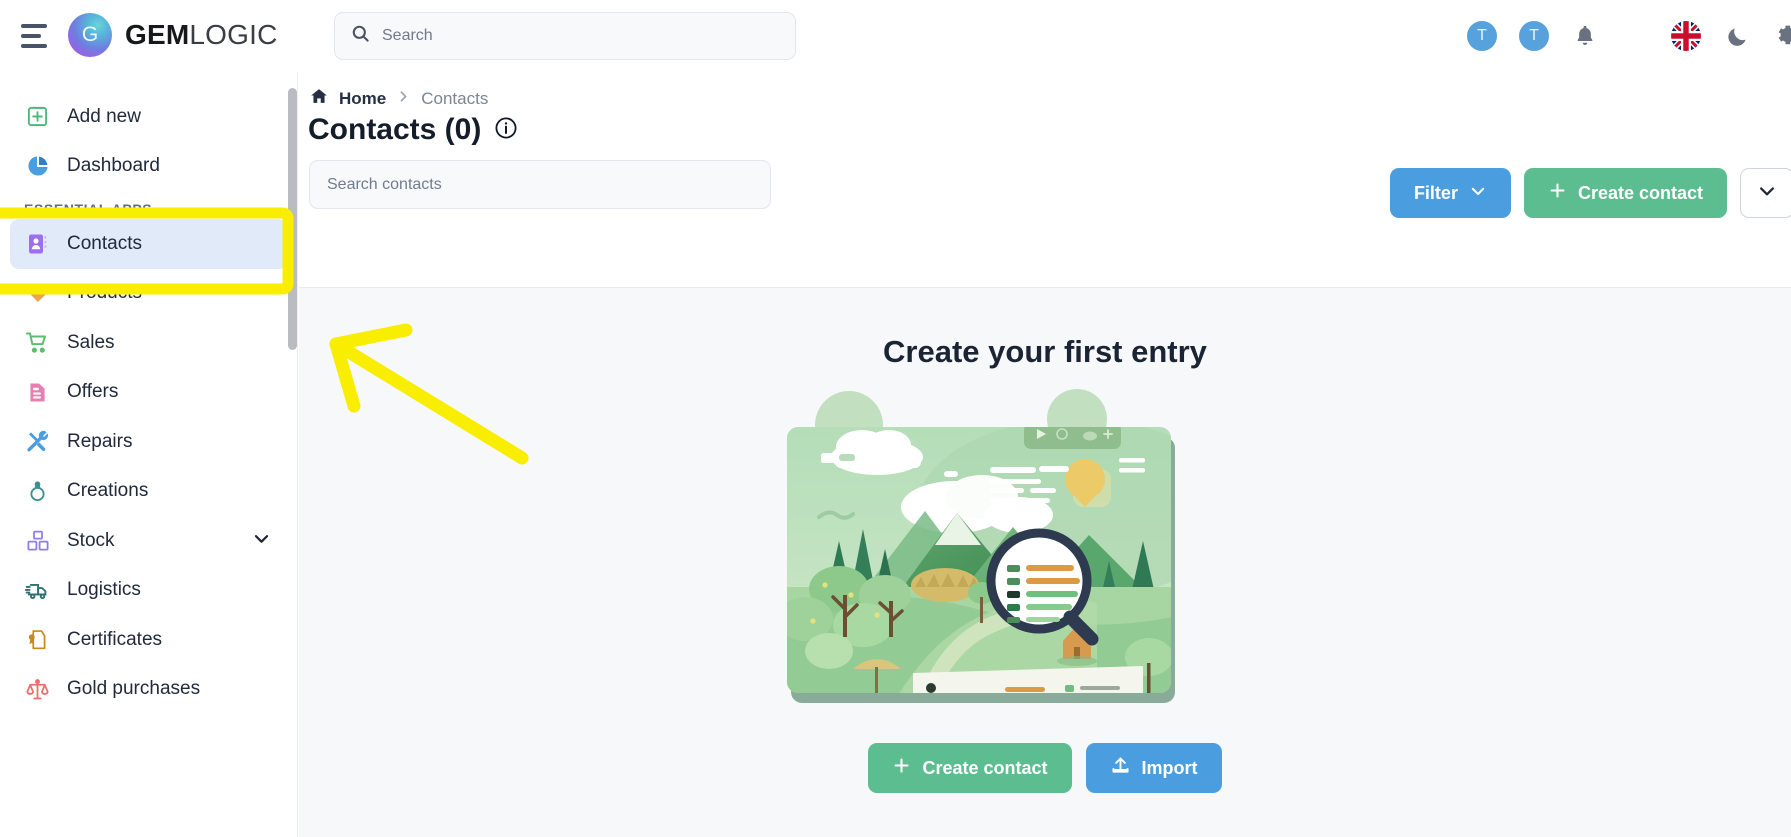 This screenshot has height=837, width=1791. What do you see at coordinates (1585, 36) in the screenshot?
I see `bell-icon` at bounding box center [1585, 36].